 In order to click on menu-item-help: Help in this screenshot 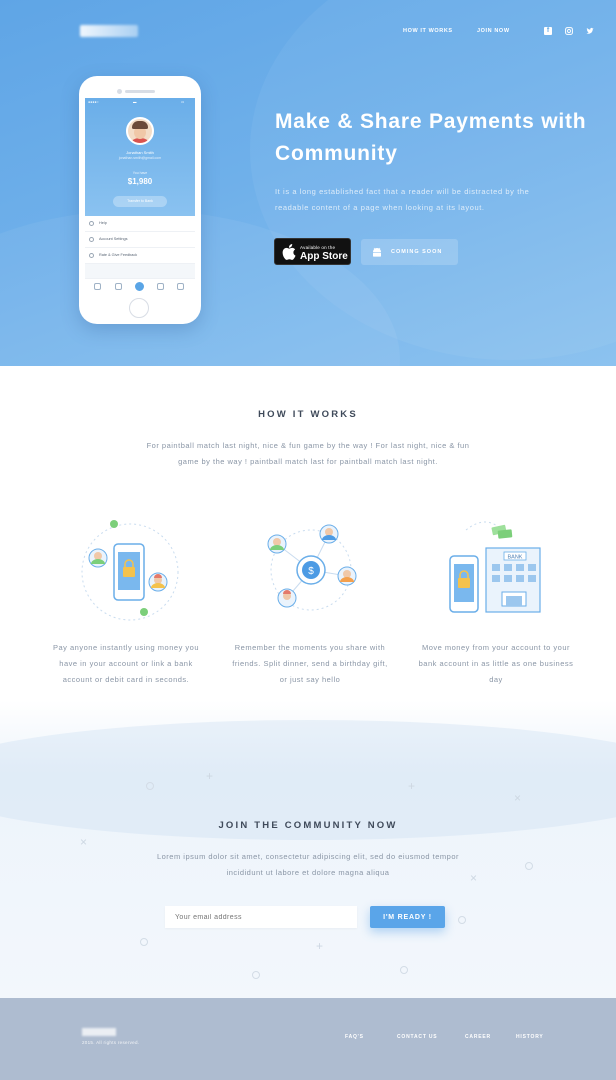, I will do `click(140, 224)`.